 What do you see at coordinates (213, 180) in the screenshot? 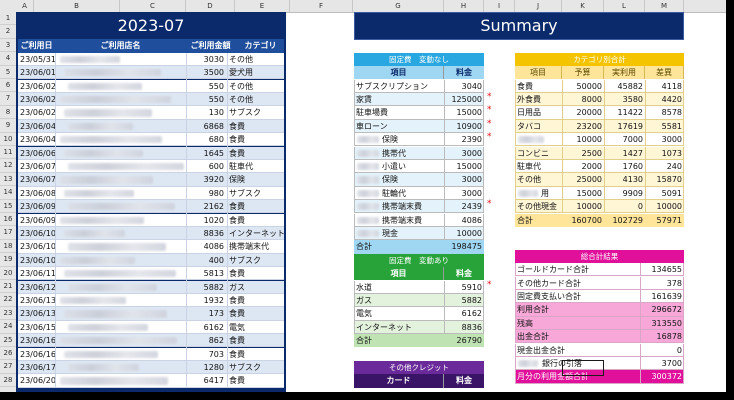
I see `ledger-amount: 3920` at bounding box center [213, 180].